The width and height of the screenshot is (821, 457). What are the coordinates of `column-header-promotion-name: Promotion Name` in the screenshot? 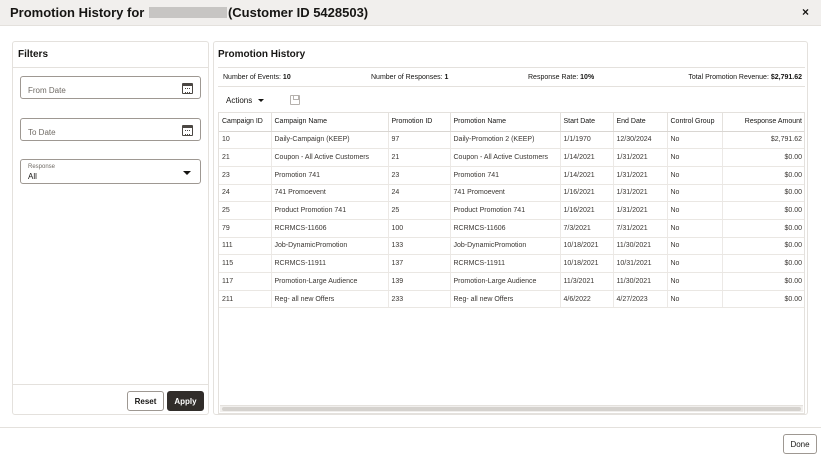 It's located at (505, 122).